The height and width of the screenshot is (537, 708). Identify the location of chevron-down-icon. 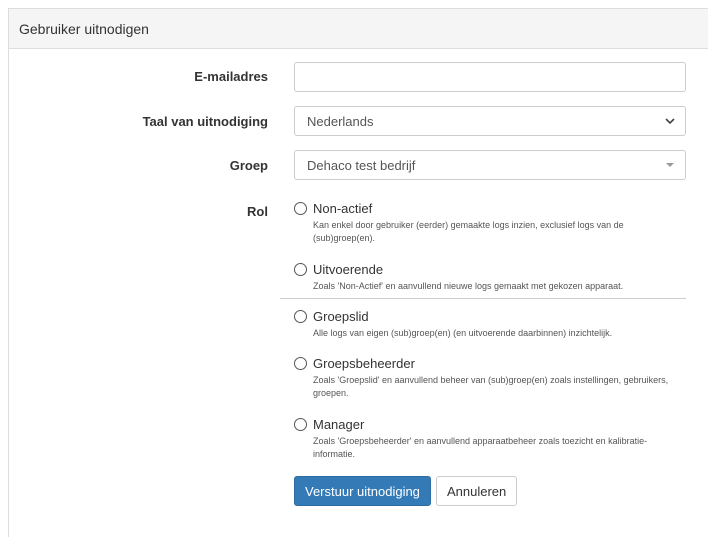
(670, 121).